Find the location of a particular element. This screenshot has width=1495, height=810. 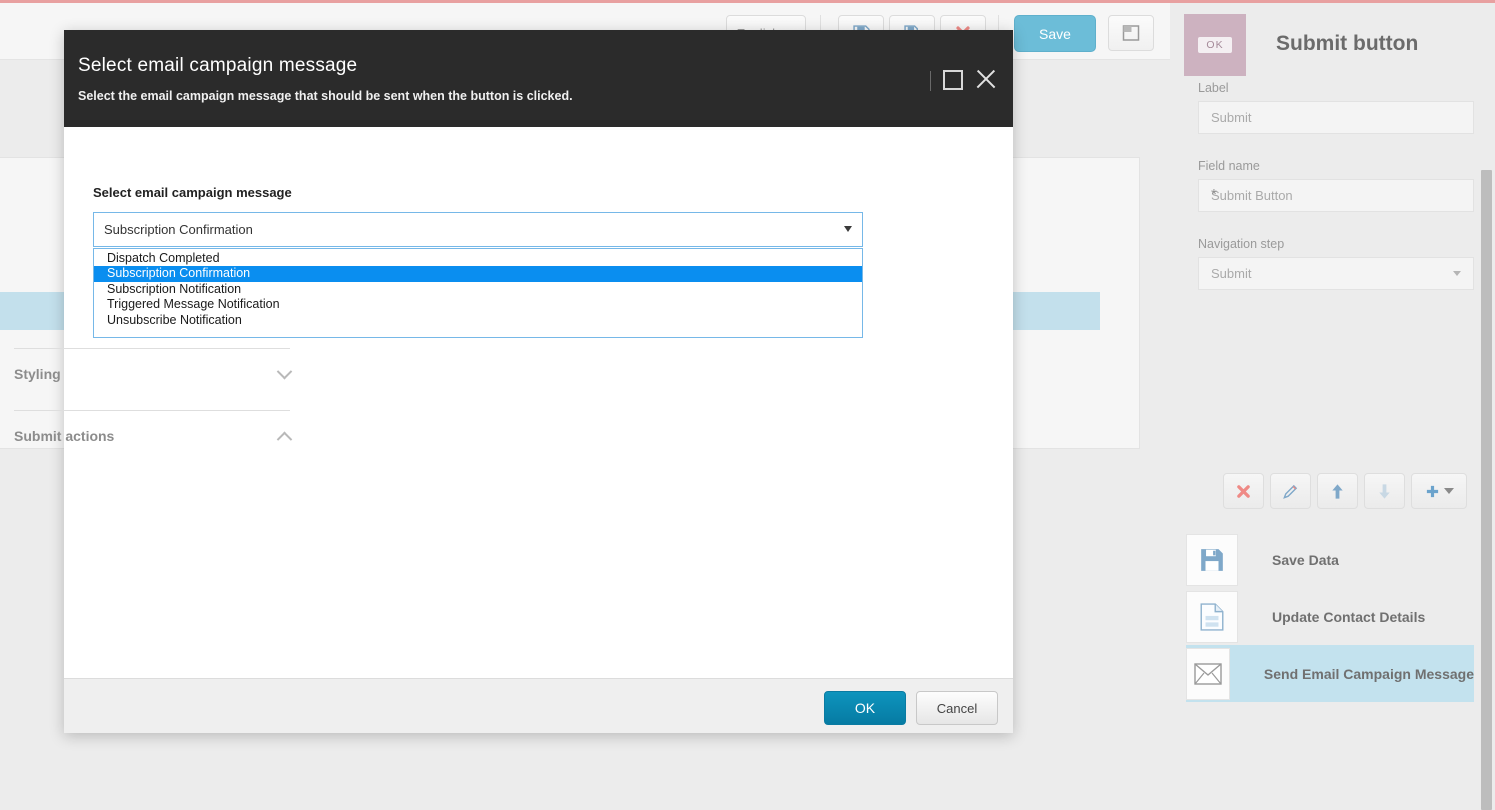

envelope-icon is located at coordinates (1208, 673).